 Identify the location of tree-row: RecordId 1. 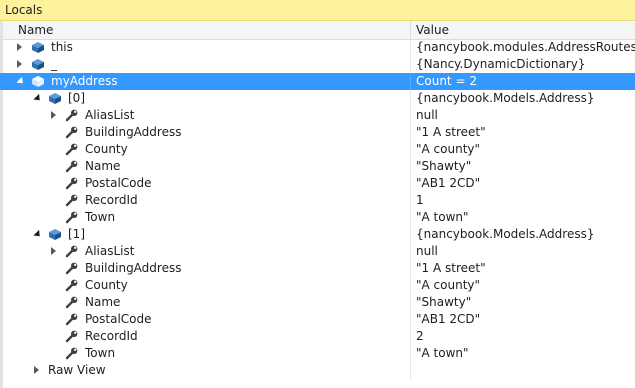
(317, 200).